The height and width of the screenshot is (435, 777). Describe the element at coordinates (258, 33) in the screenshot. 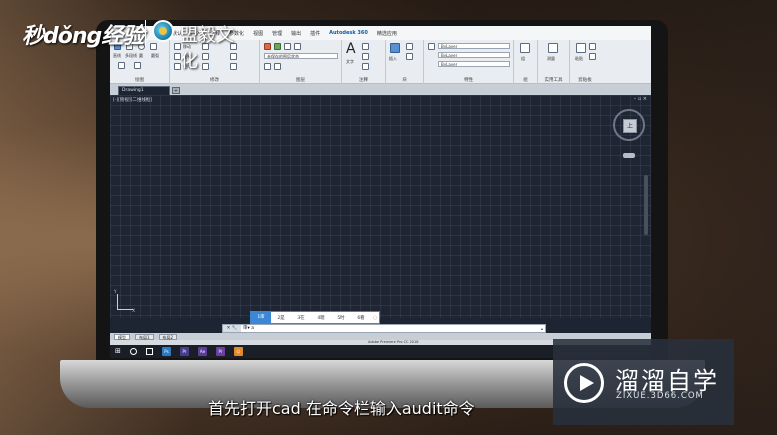

I see `ribbon-tab: 视图` at that location.